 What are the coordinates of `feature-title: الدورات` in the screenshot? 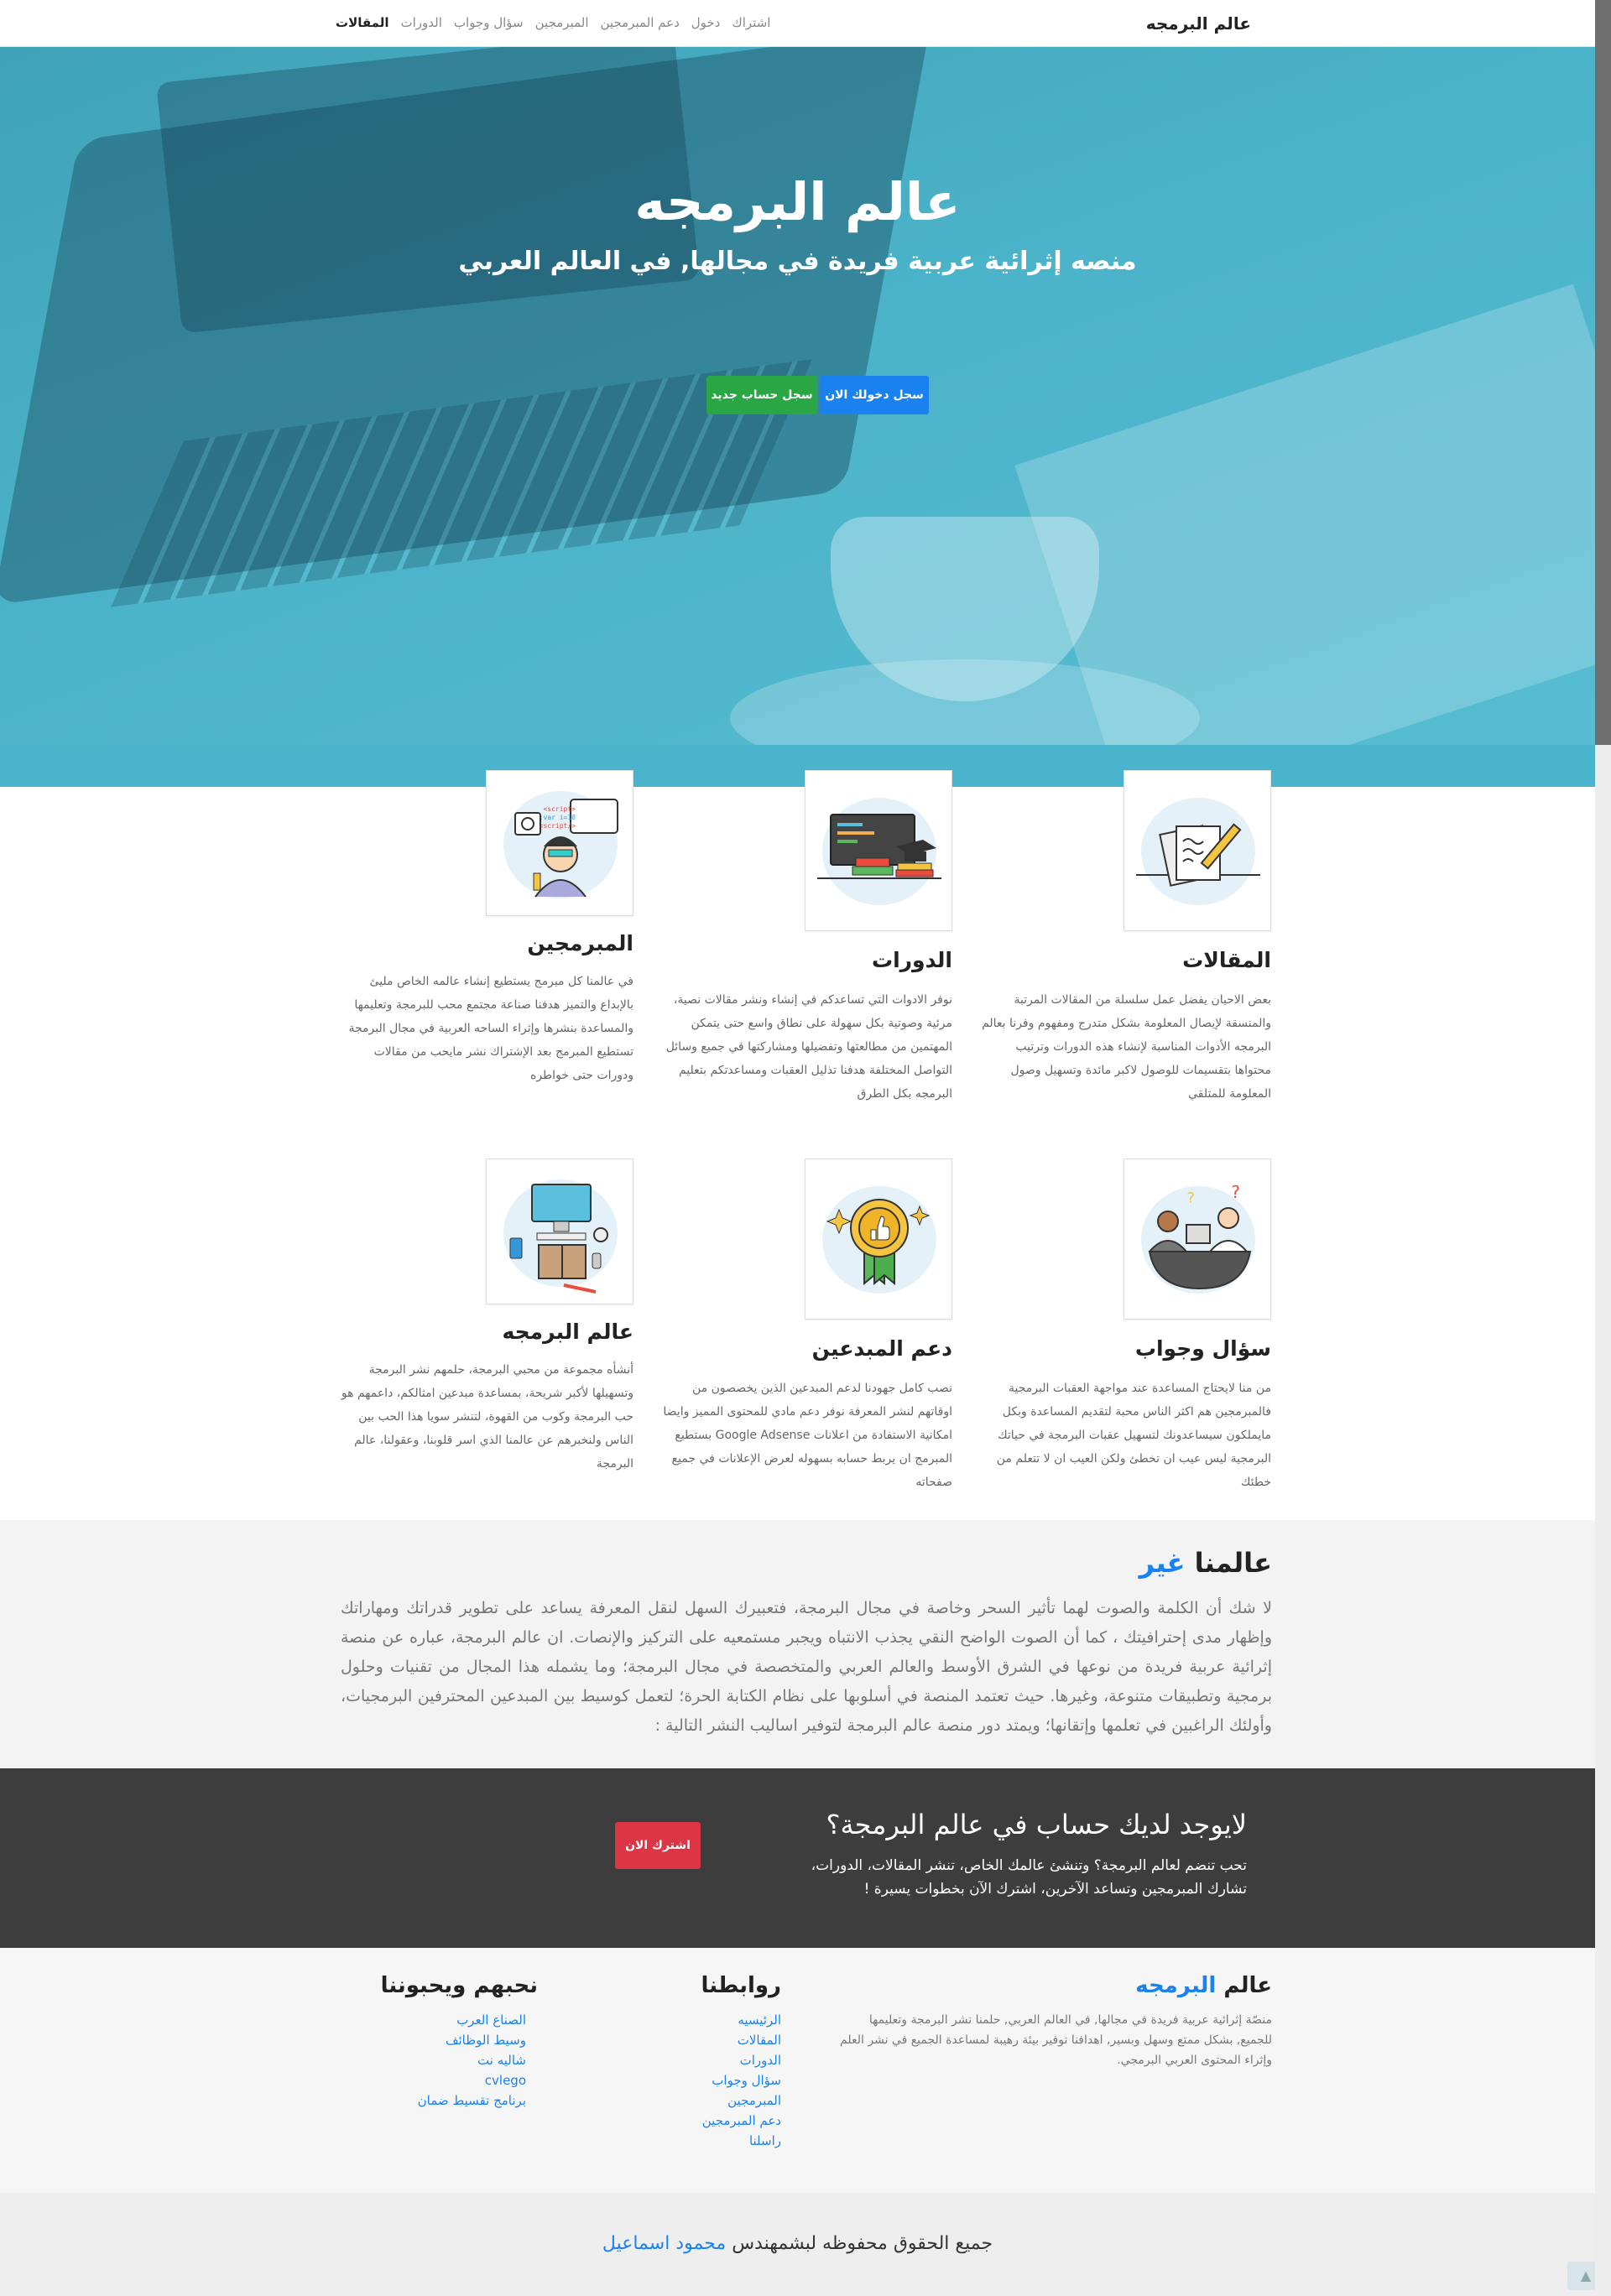 It's located at (912, 960).